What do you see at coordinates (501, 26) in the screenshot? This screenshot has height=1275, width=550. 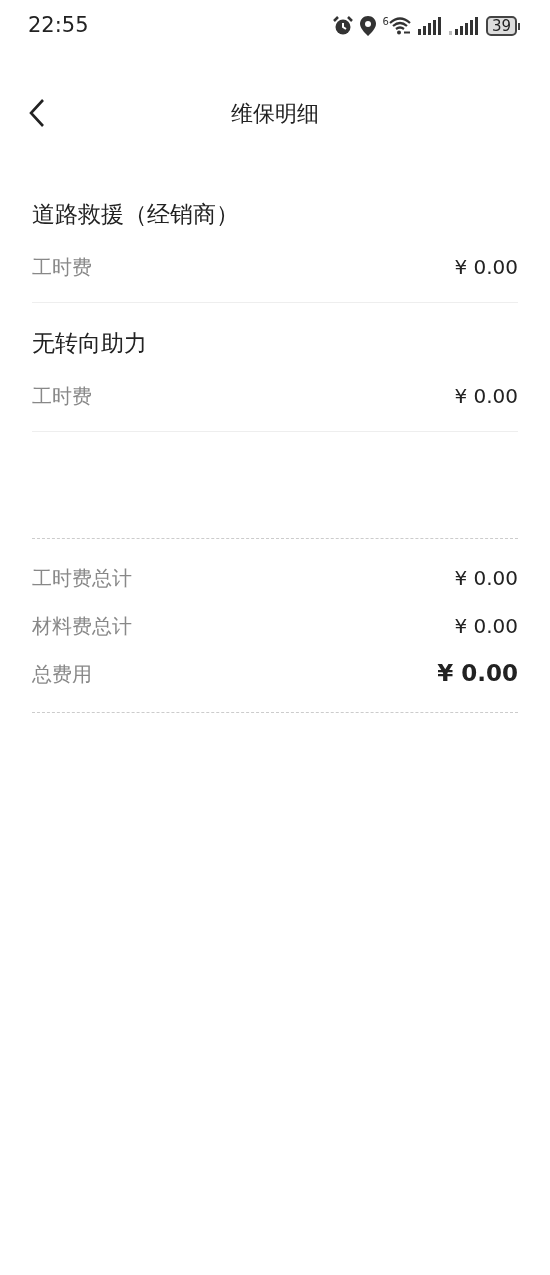 I see `battery-percent-text: 39` at bounding box center [501, 26].